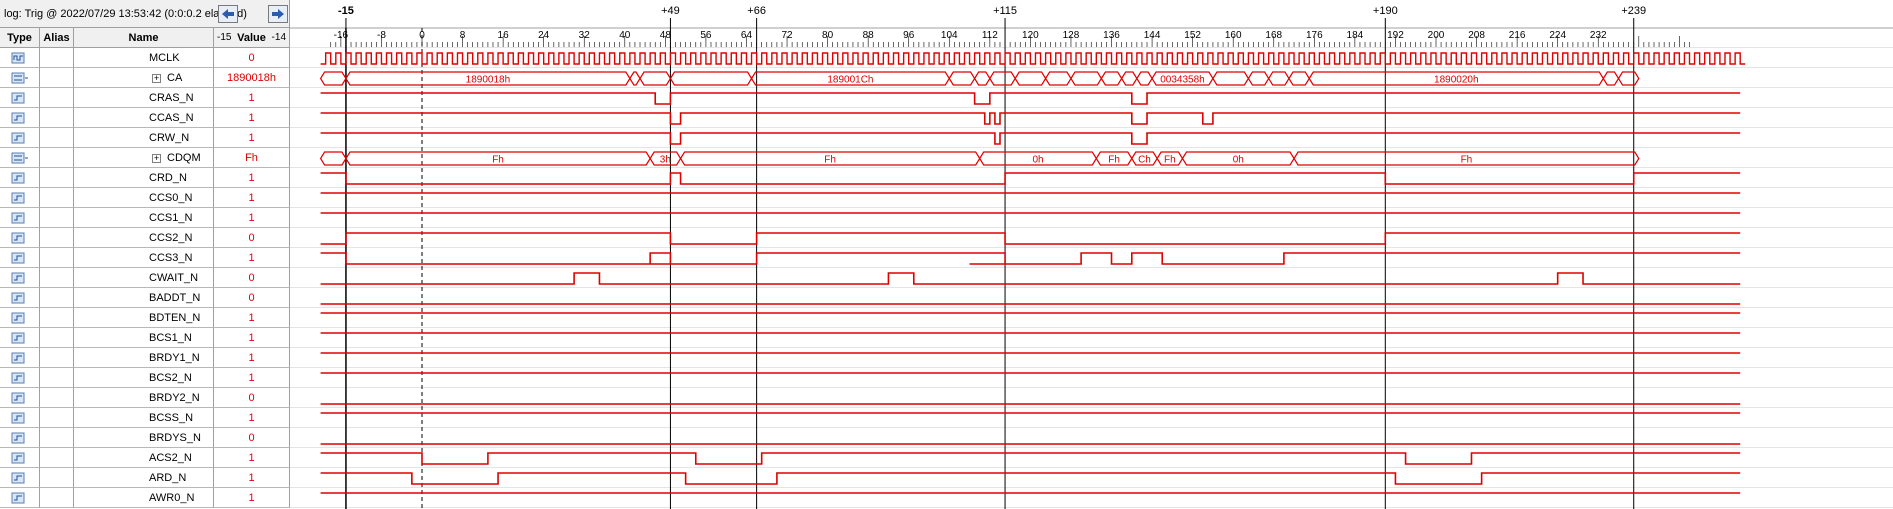  I want to click on signal-name: CCS0_N, so click(171, 197).